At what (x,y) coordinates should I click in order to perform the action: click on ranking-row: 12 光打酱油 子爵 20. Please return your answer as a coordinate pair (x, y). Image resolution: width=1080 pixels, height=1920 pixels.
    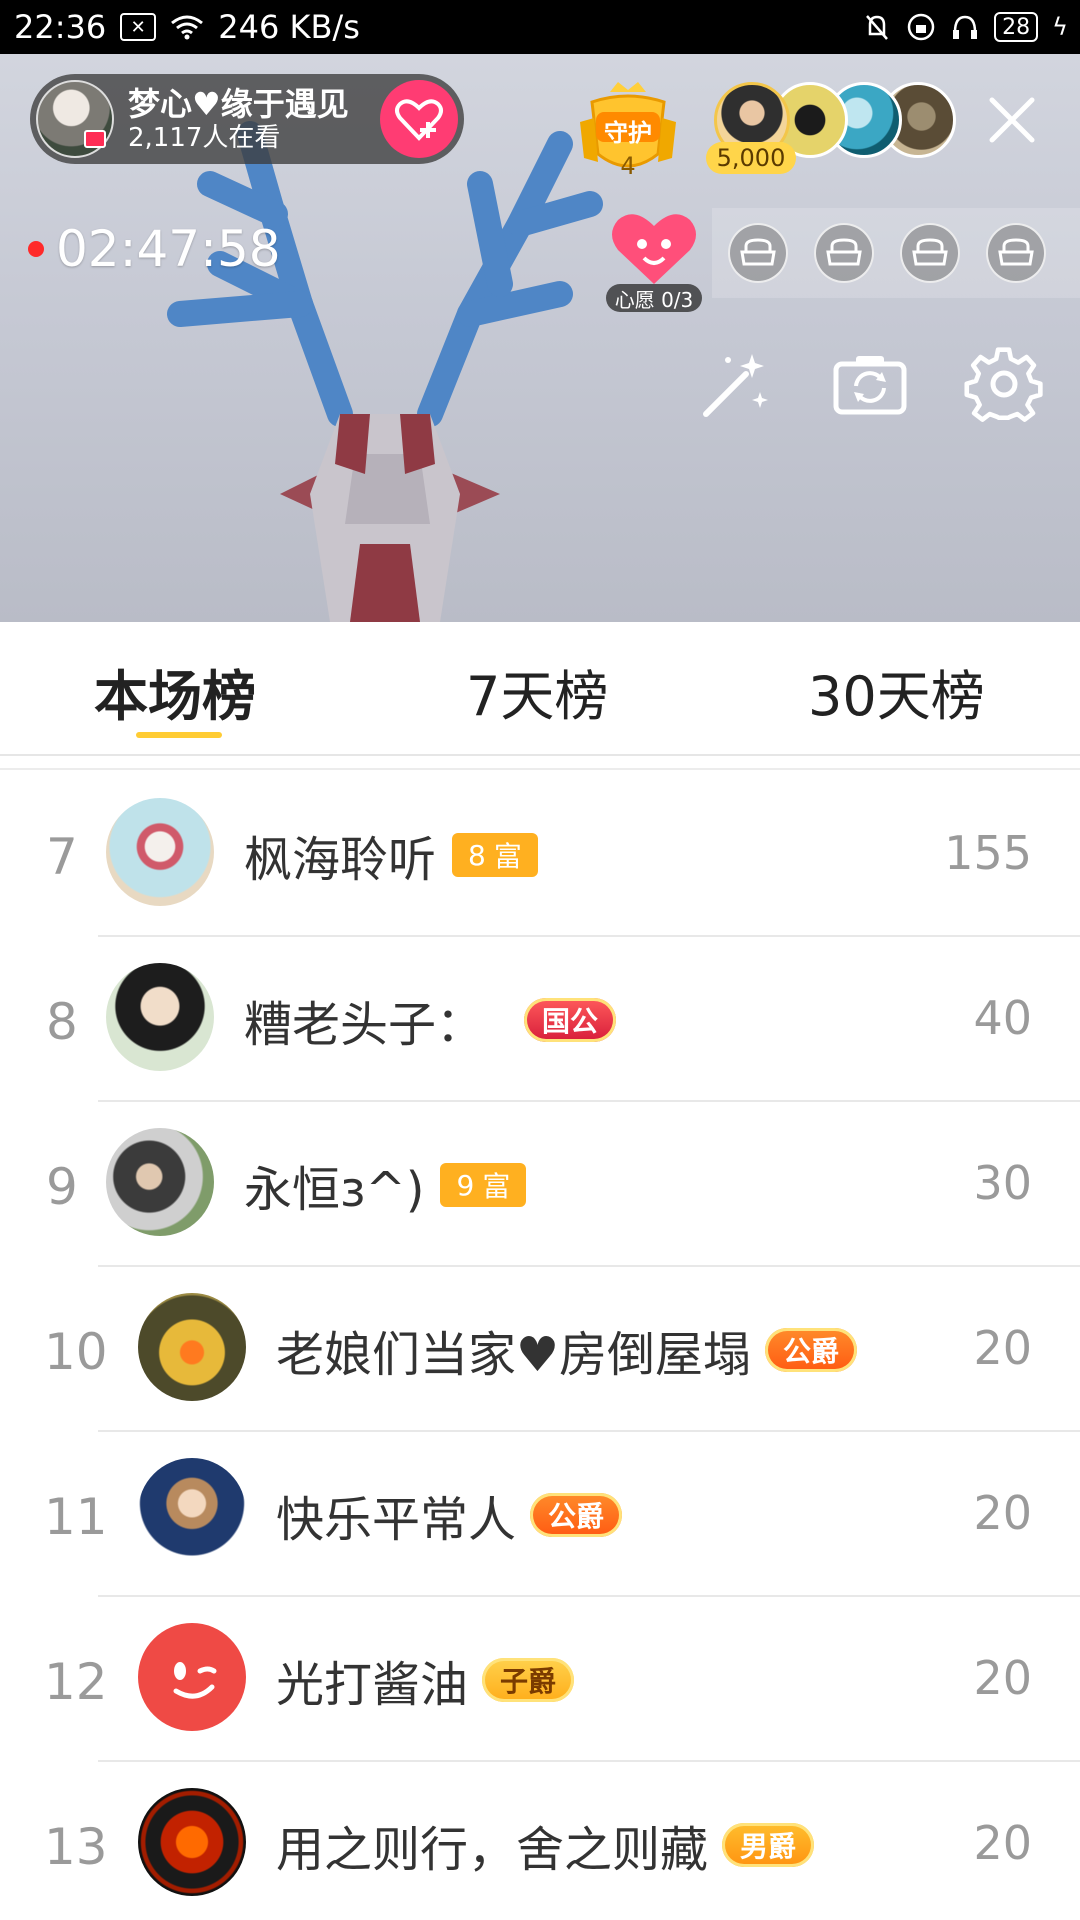
    Looking at the image, I should click on (540, 1677).